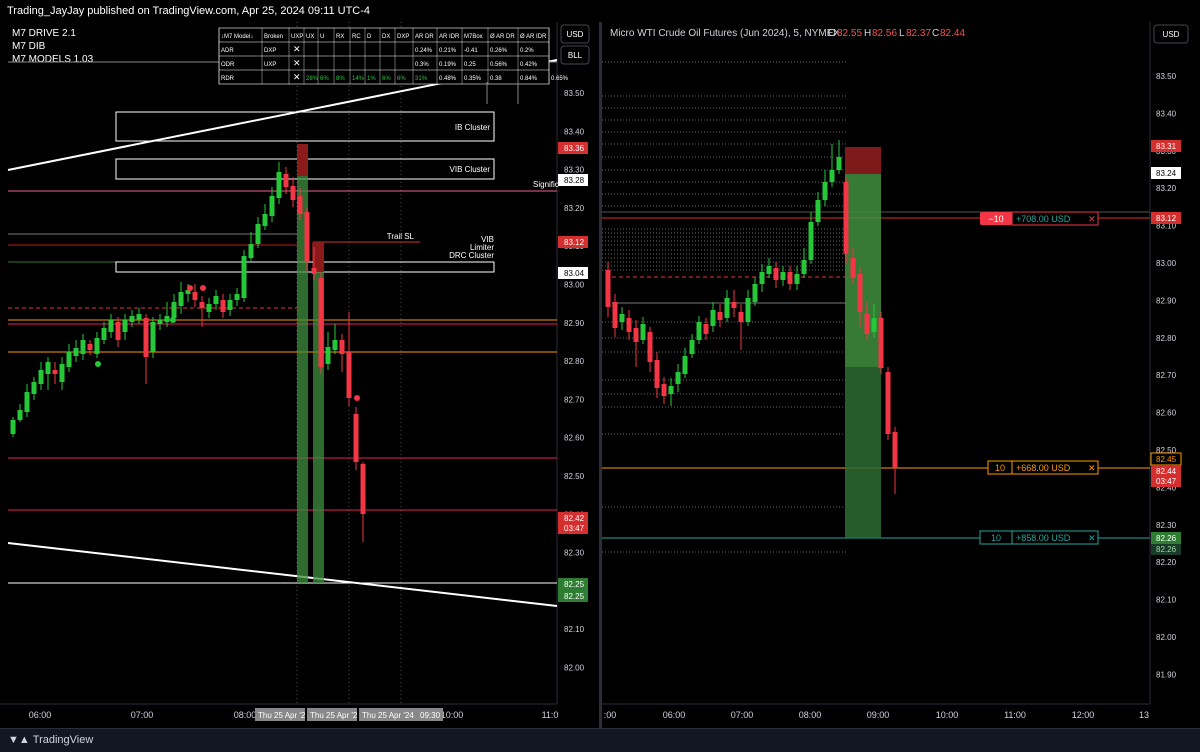 The height and width of the screenshot is (752, 1200). Describe the element at coordinates (1092, 468) in the screenshot. I see `order-buy1-close-icon: ✕` at that location.